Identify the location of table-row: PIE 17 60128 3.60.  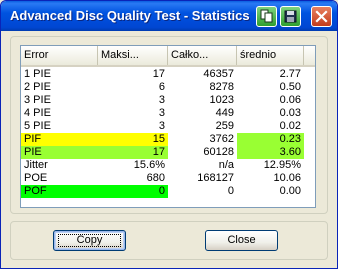
(168, 152).